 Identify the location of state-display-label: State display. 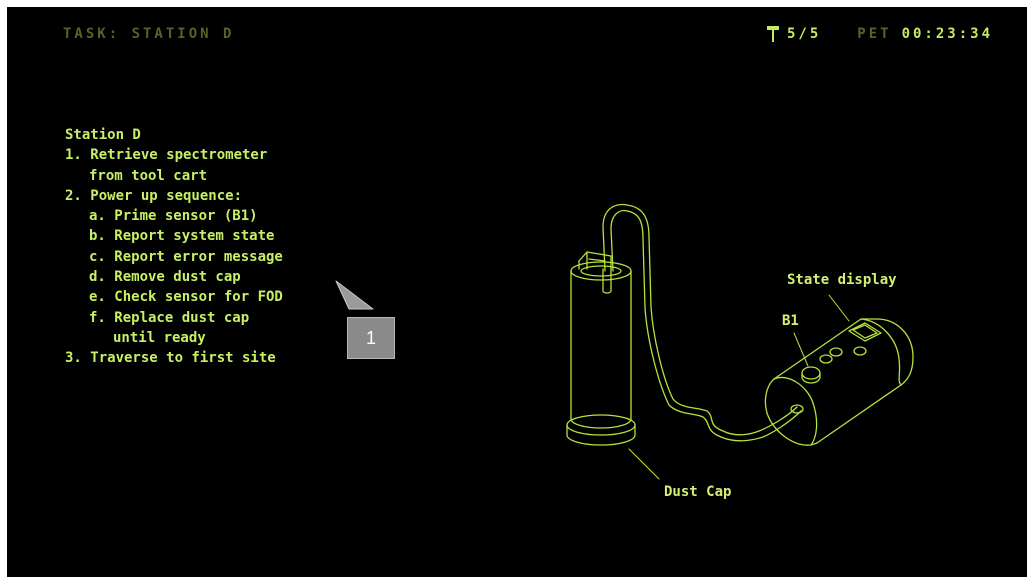
(842, 280).